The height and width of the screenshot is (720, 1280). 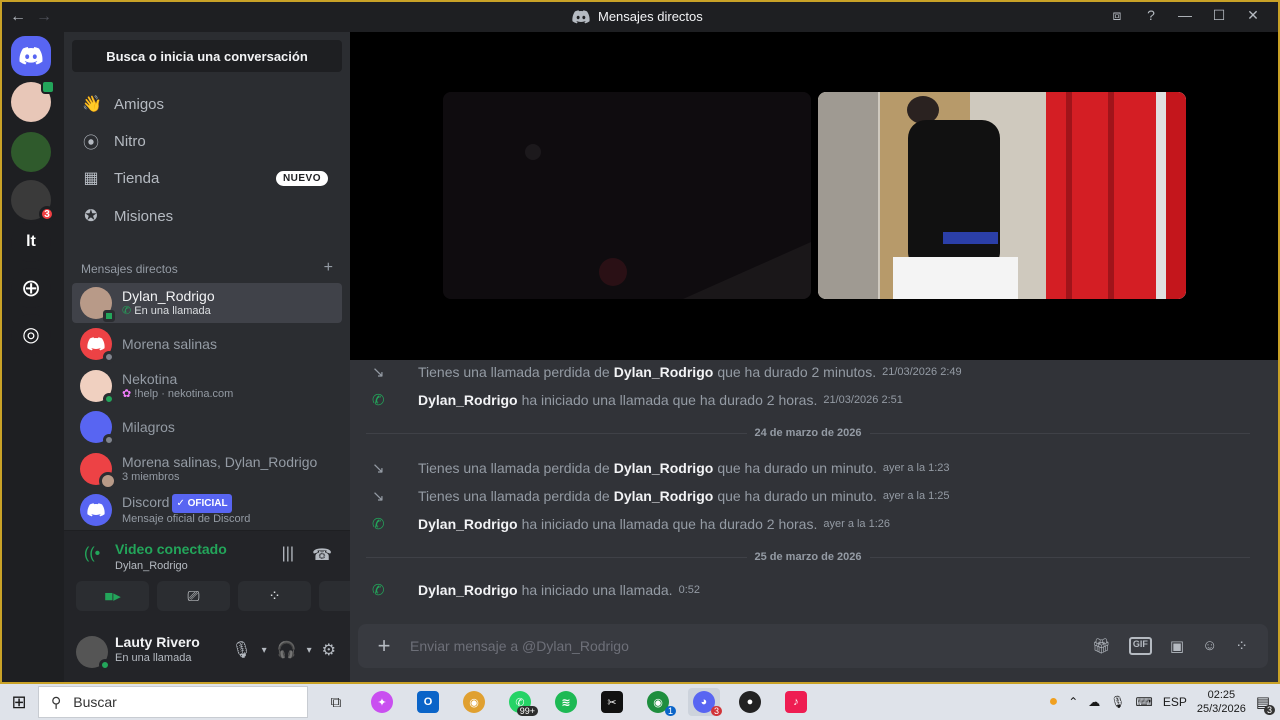 What do you see at coordinates (378, 400) in the screenshot?
I see `phone-icon: ✆` at bounding box center [378, 400].